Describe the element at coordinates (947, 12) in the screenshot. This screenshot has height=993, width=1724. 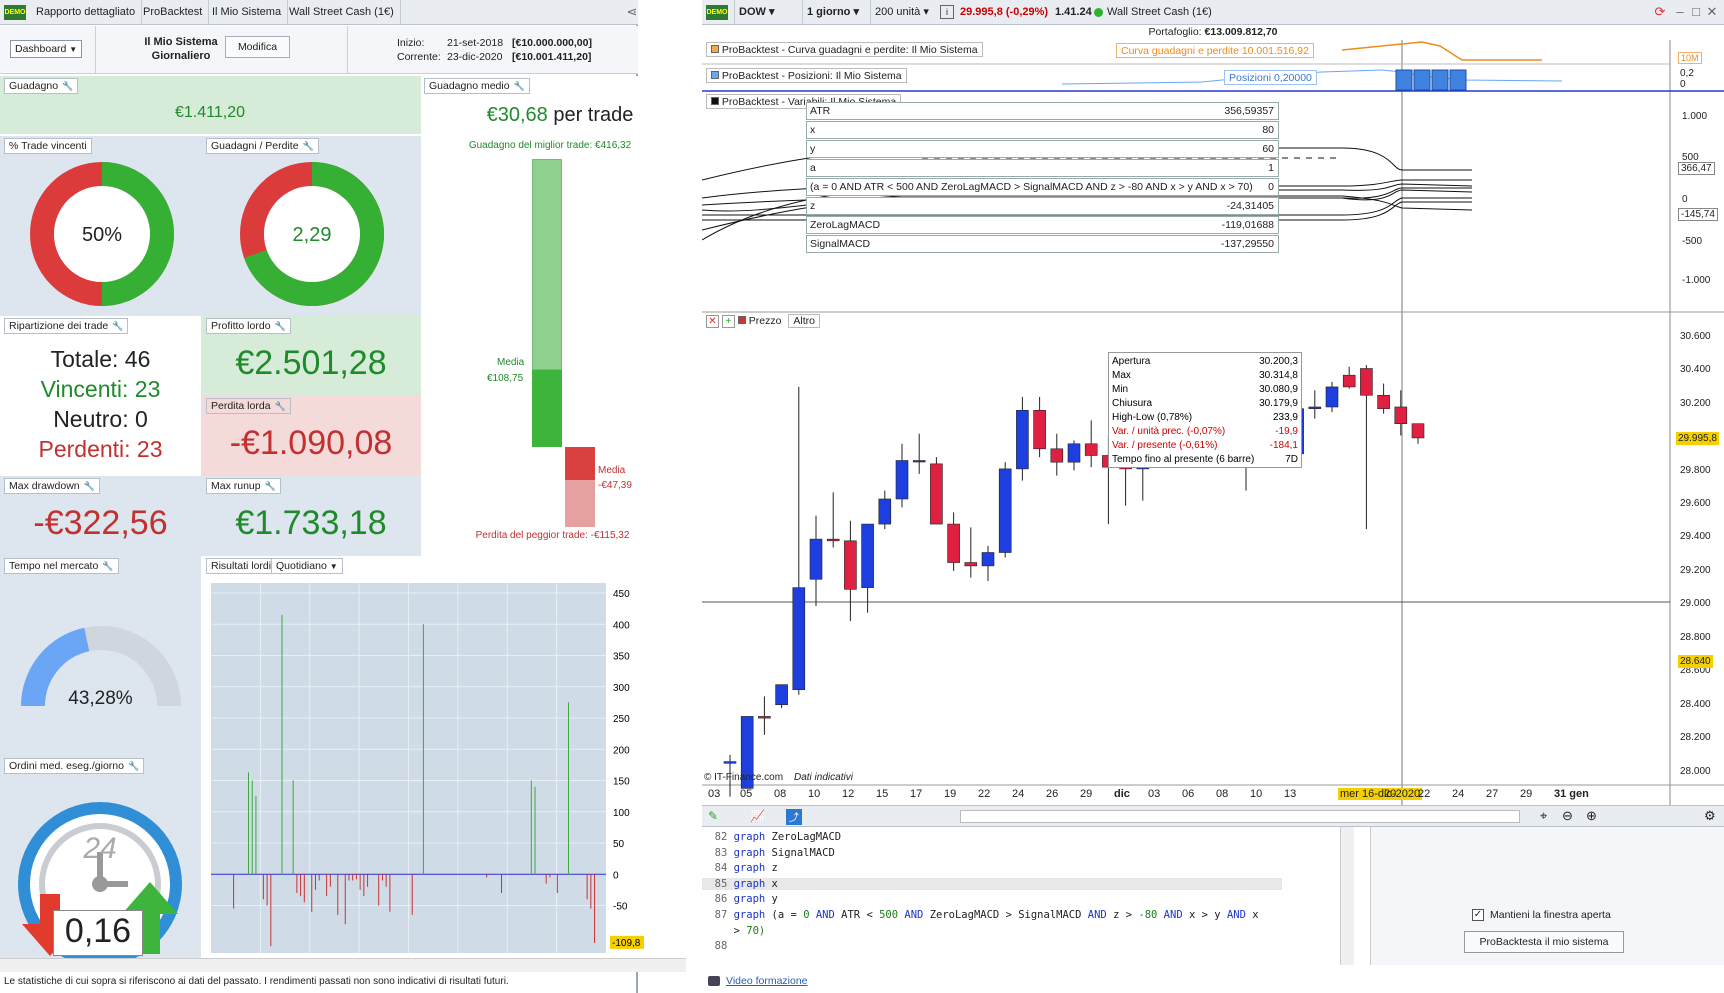
I see `info-icon: i` at that location.